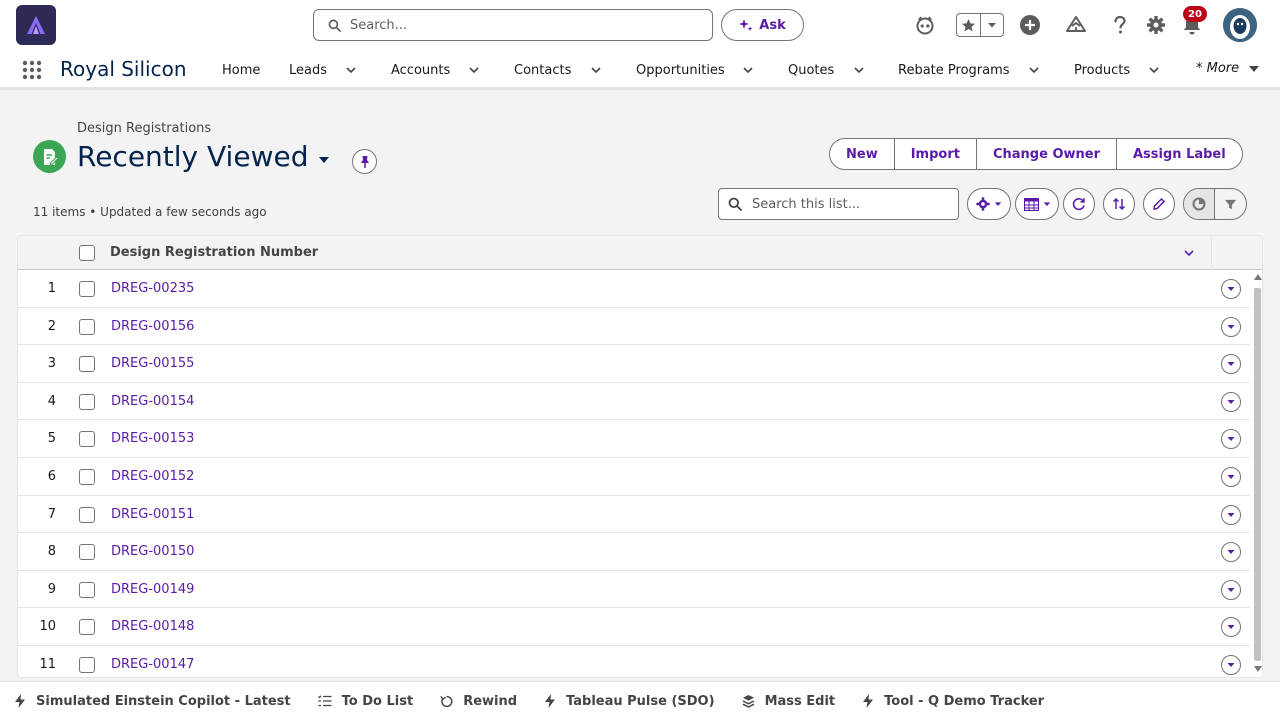 This screenshot has width=1280, height=720. I want to click on favorites-star-button, so click(968, 25).